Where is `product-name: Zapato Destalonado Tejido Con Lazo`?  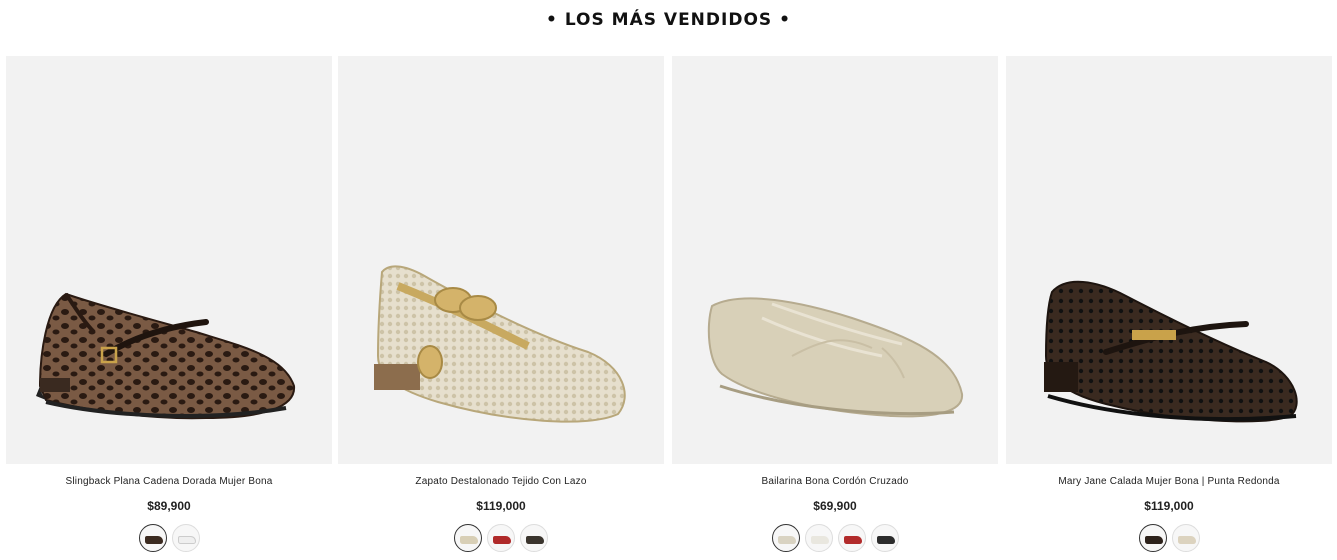
product-name: Zapato Destalonado Tejido Con Lazo is located at coordinates (501, 481).